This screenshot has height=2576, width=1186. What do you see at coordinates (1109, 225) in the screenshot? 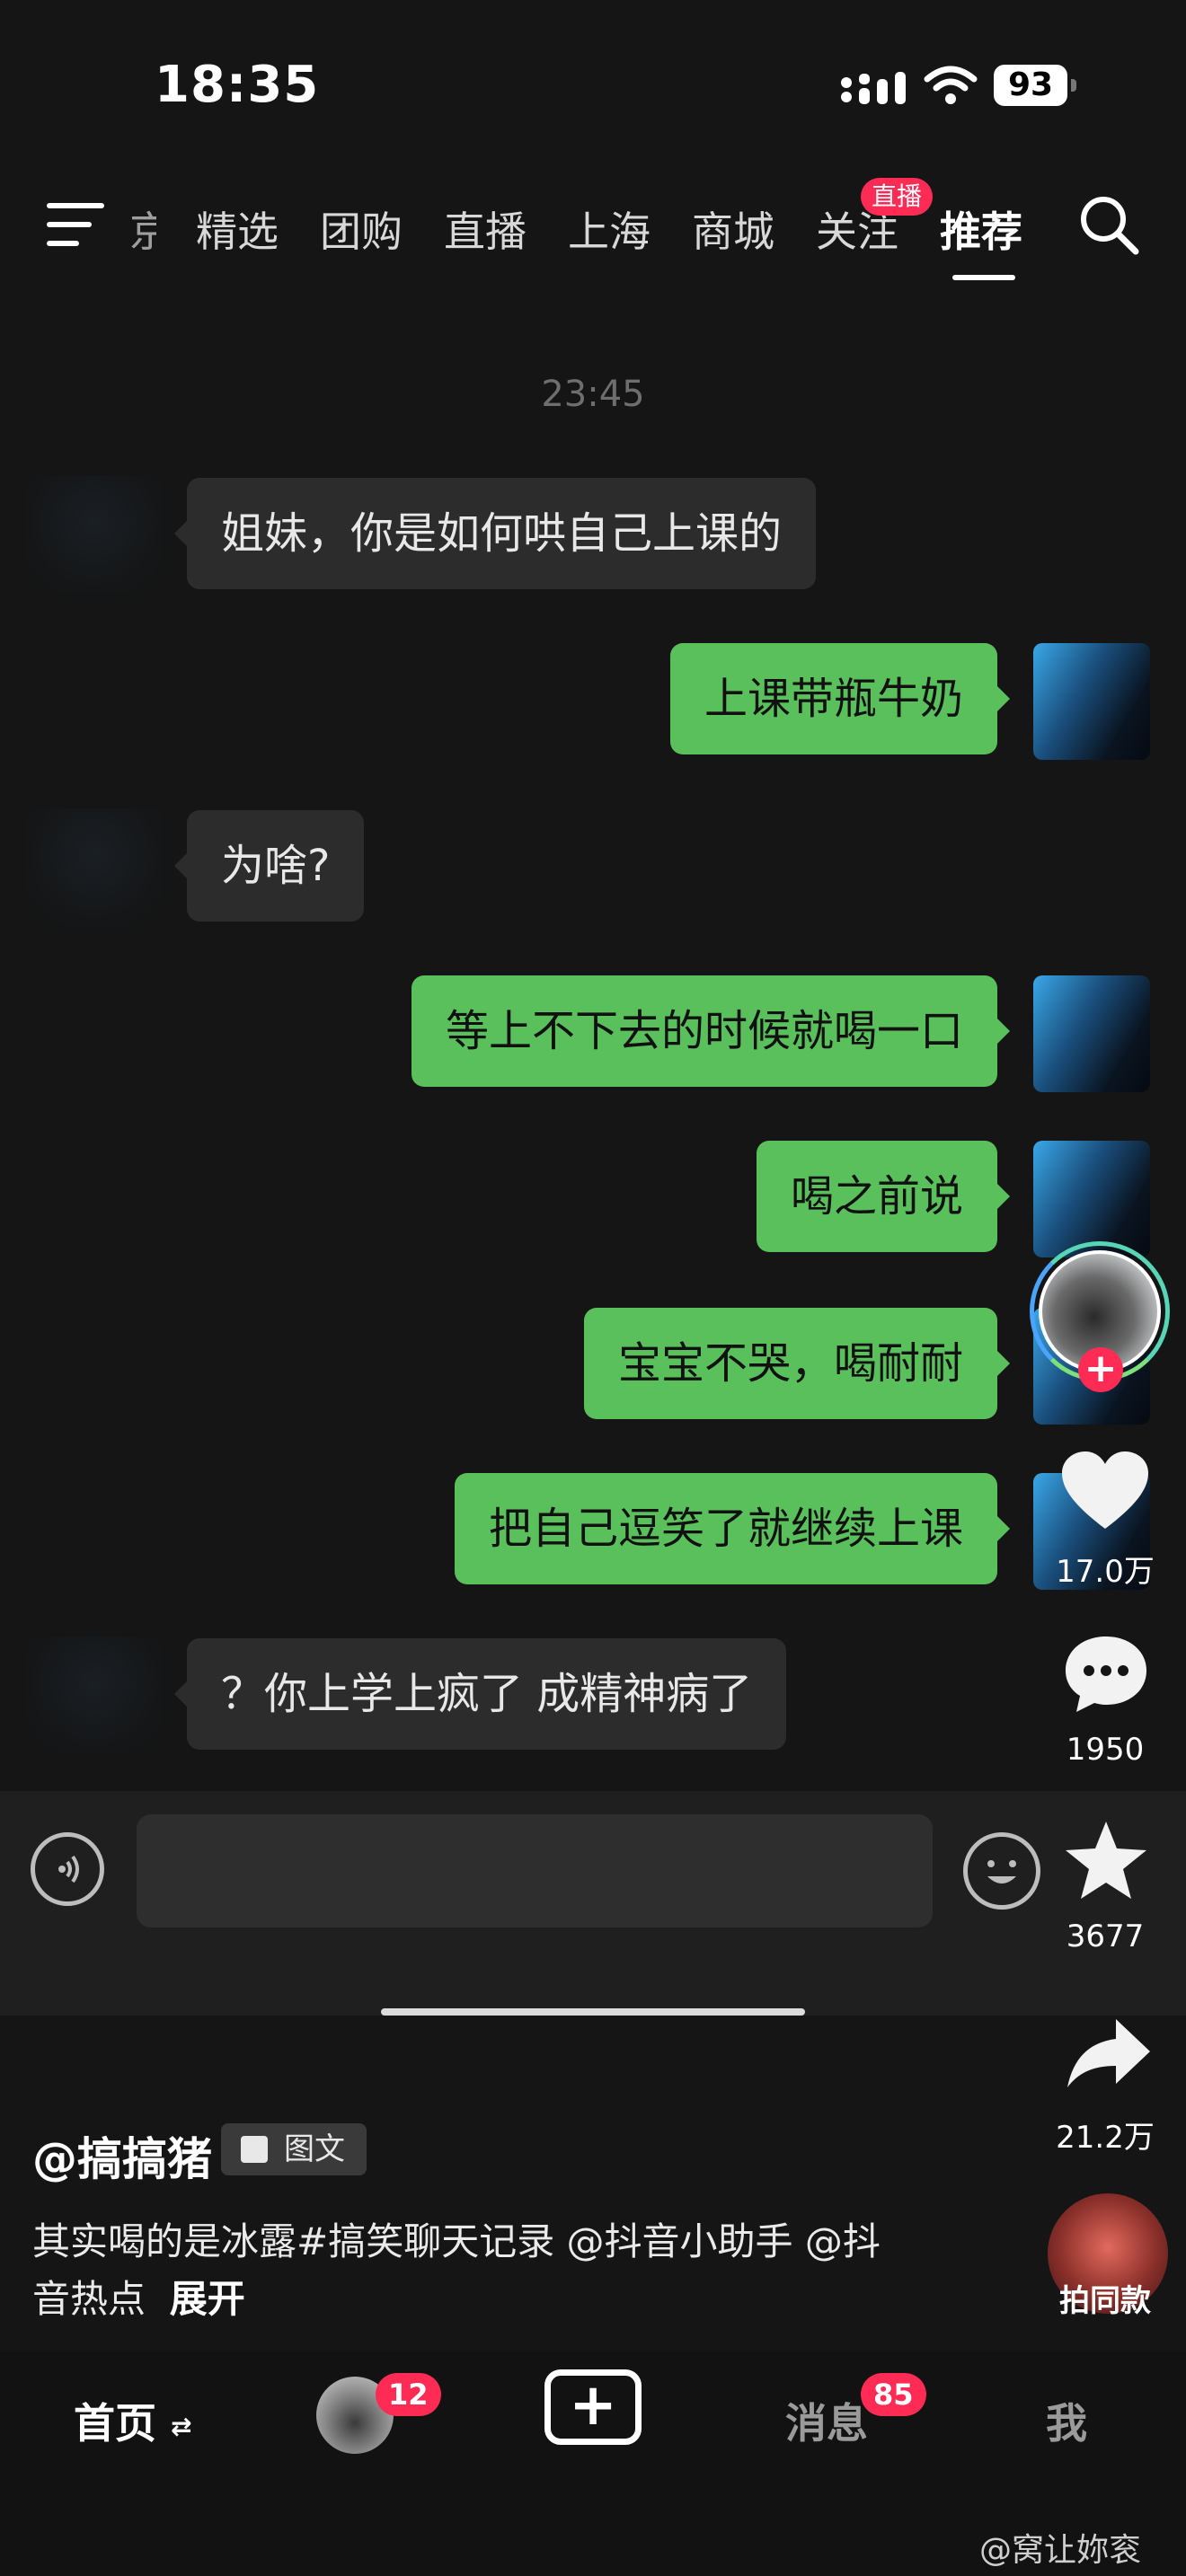
I see `search-icon` at bounding box center [1109, 225].